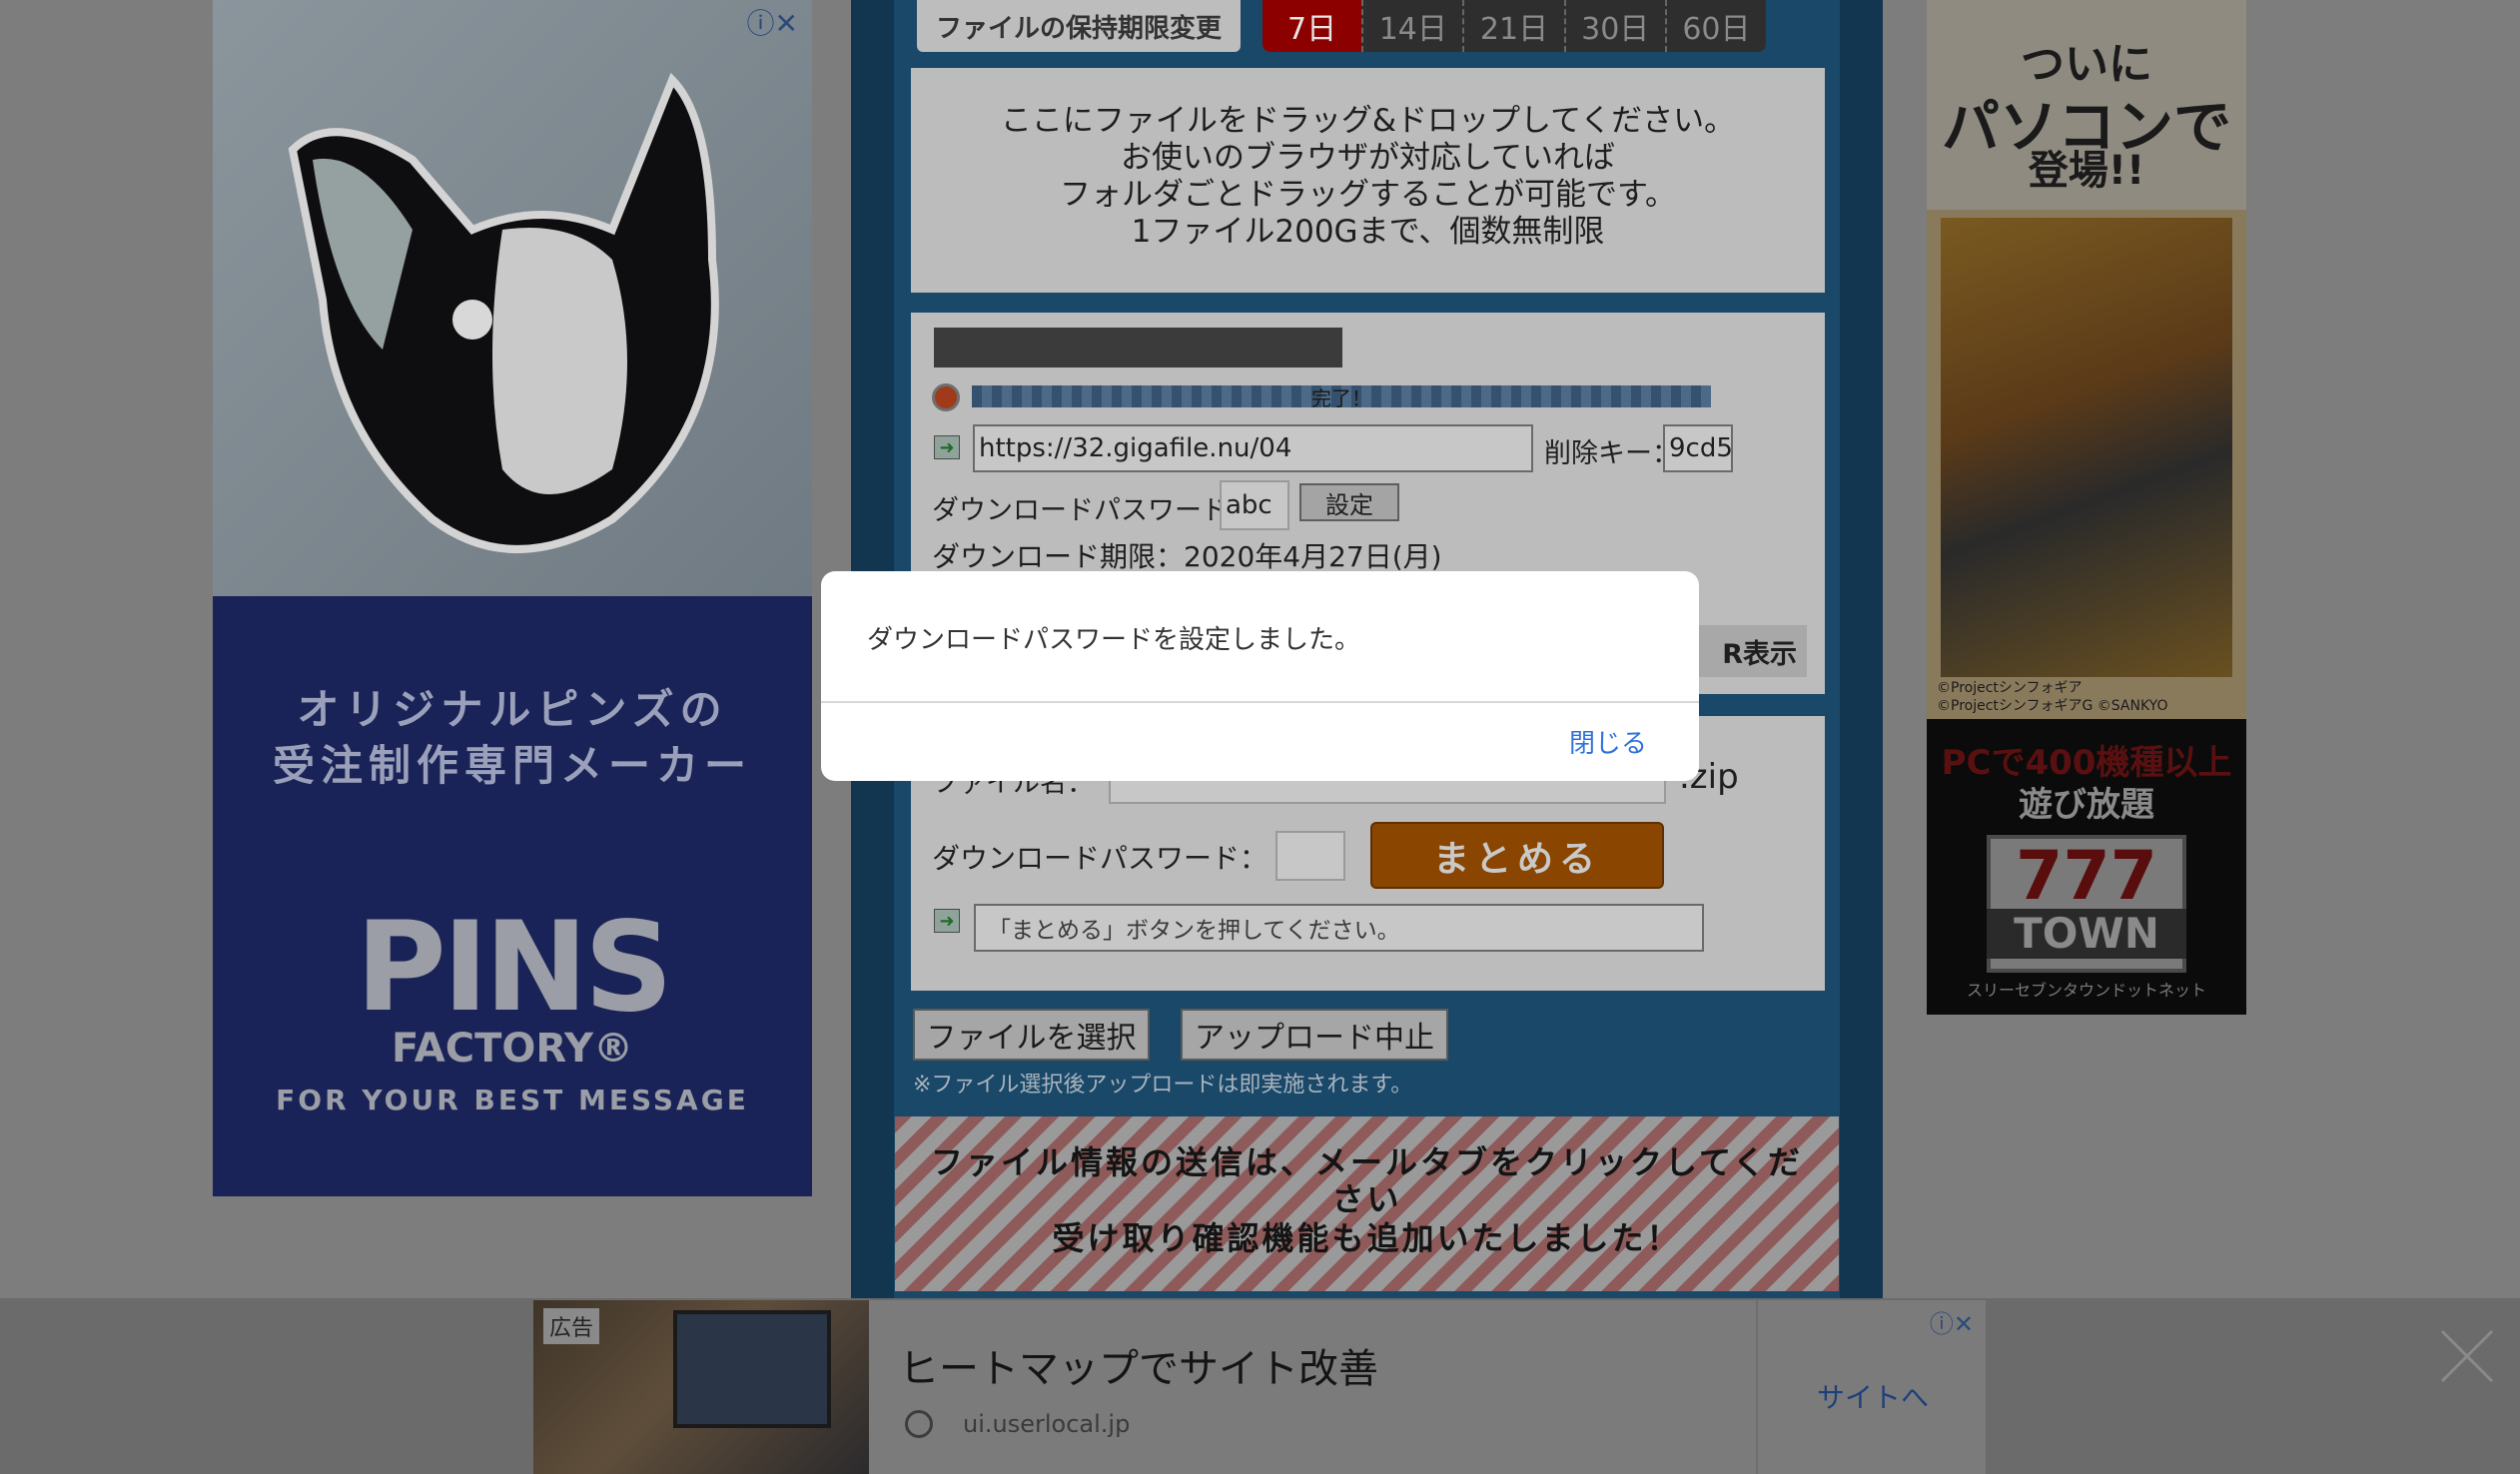  I want to click on merge-status-field: 「まとめる」ボタンを押してください。, so click(1339, 928).